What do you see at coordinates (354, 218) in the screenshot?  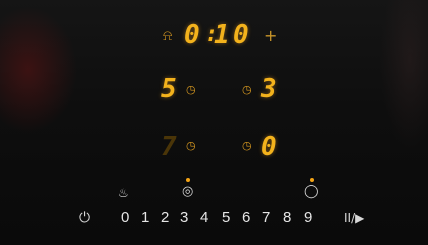 I see `pause-play-icon: II/▶` at bounding box center [354, 218].